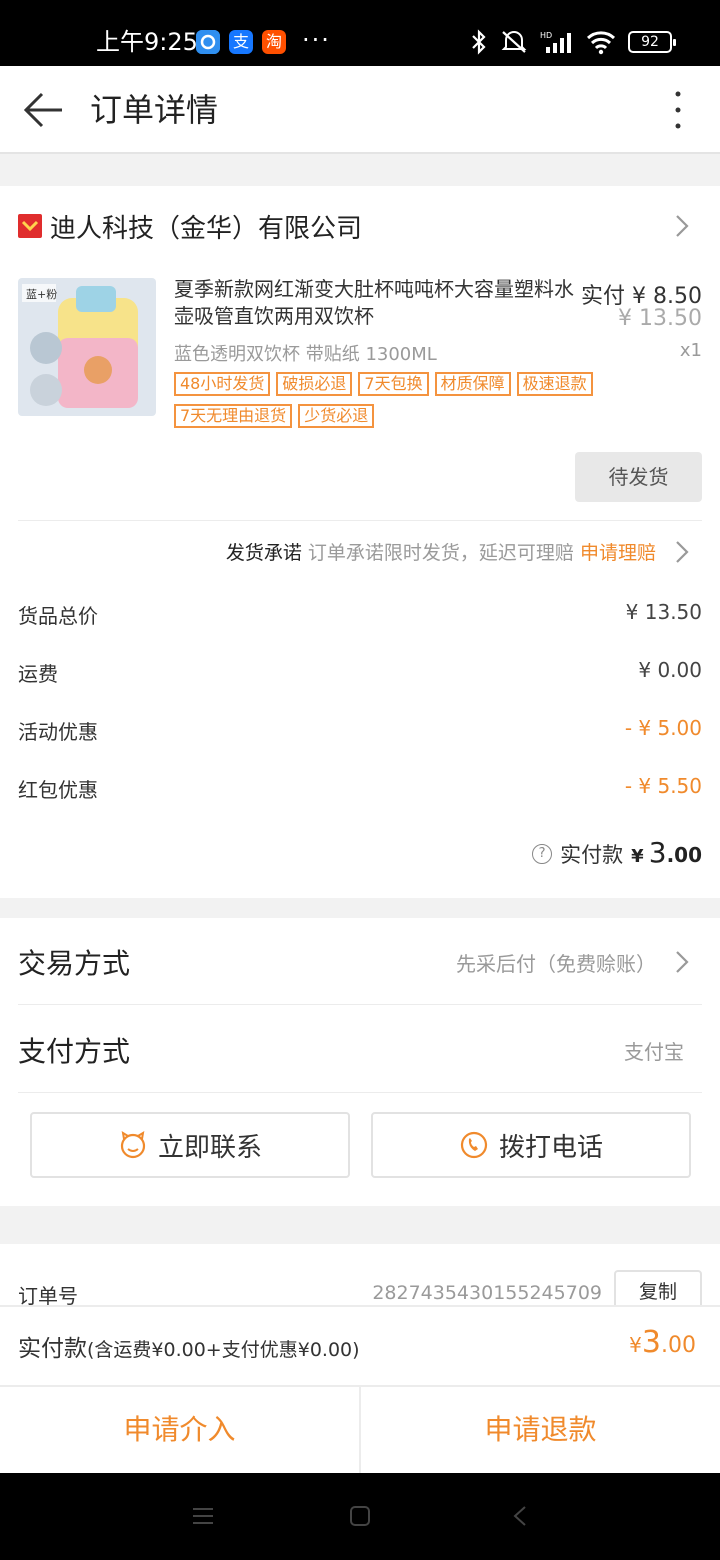 This screenshot has width=720, height=1560. I want to click on back-arrow-icon, so click(44, 110).